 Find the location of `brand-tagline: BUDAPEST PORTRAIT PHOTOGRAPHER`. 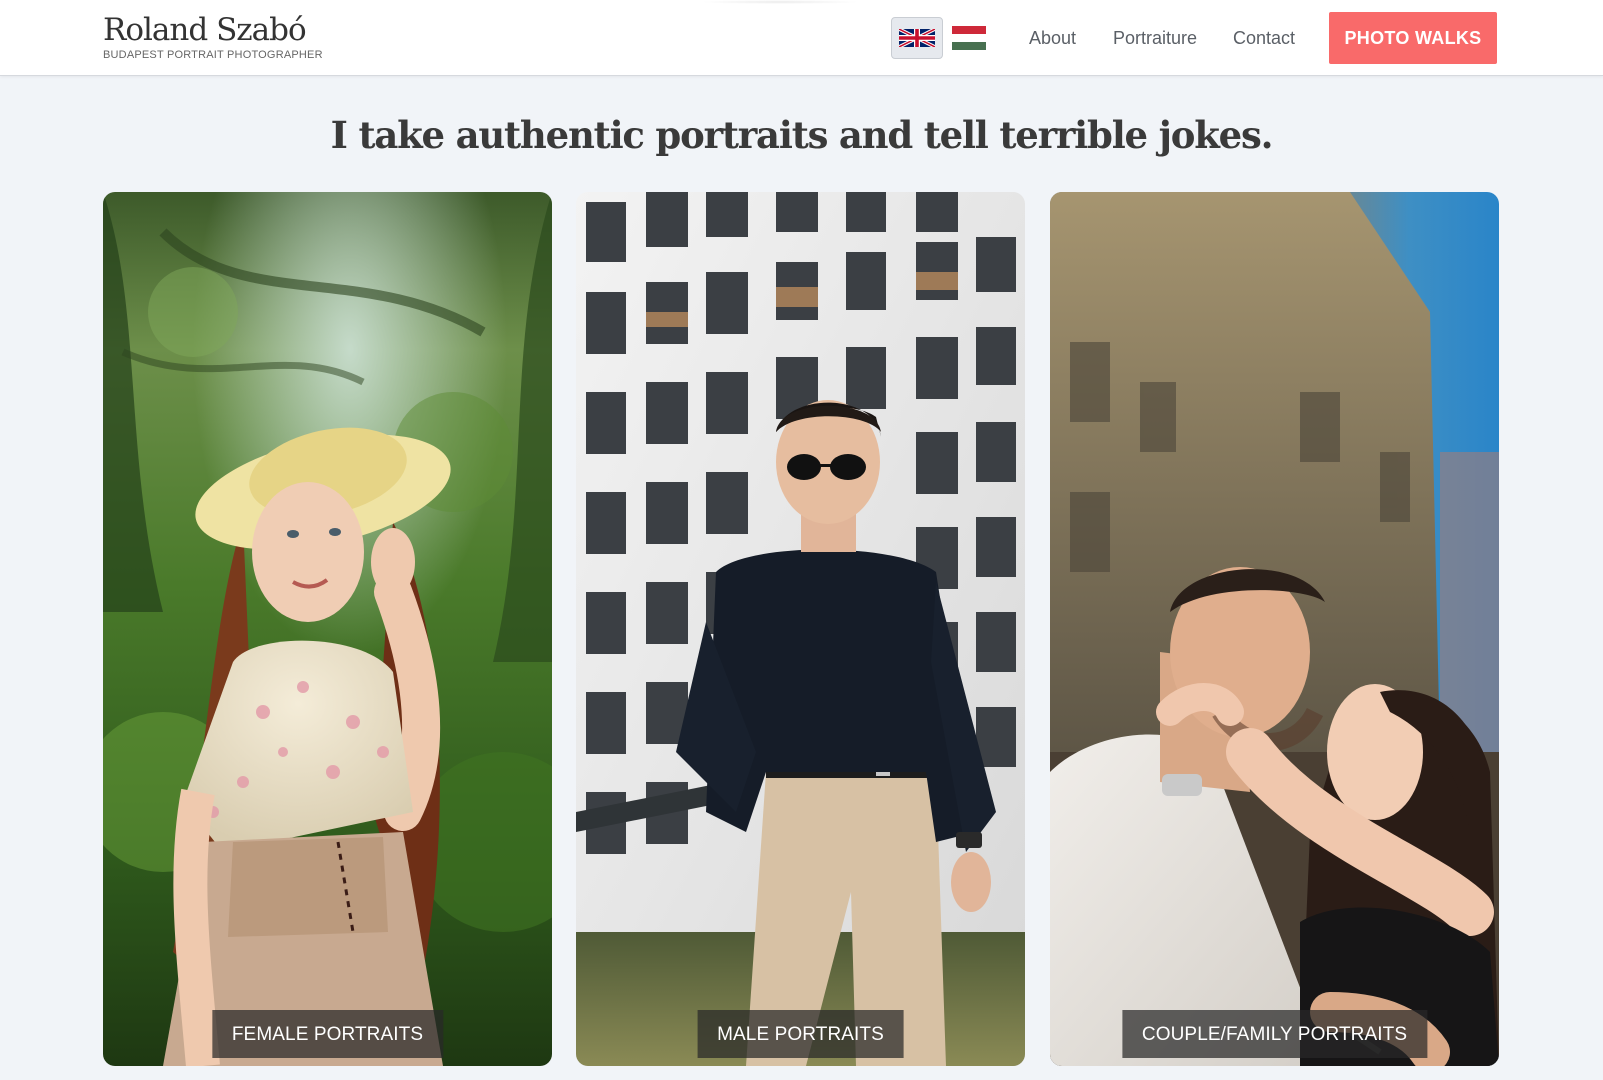

brand-tagline: BUDAPEST PORTRAIT PHOTOGRAPHER is located at coordinates (213, 55).